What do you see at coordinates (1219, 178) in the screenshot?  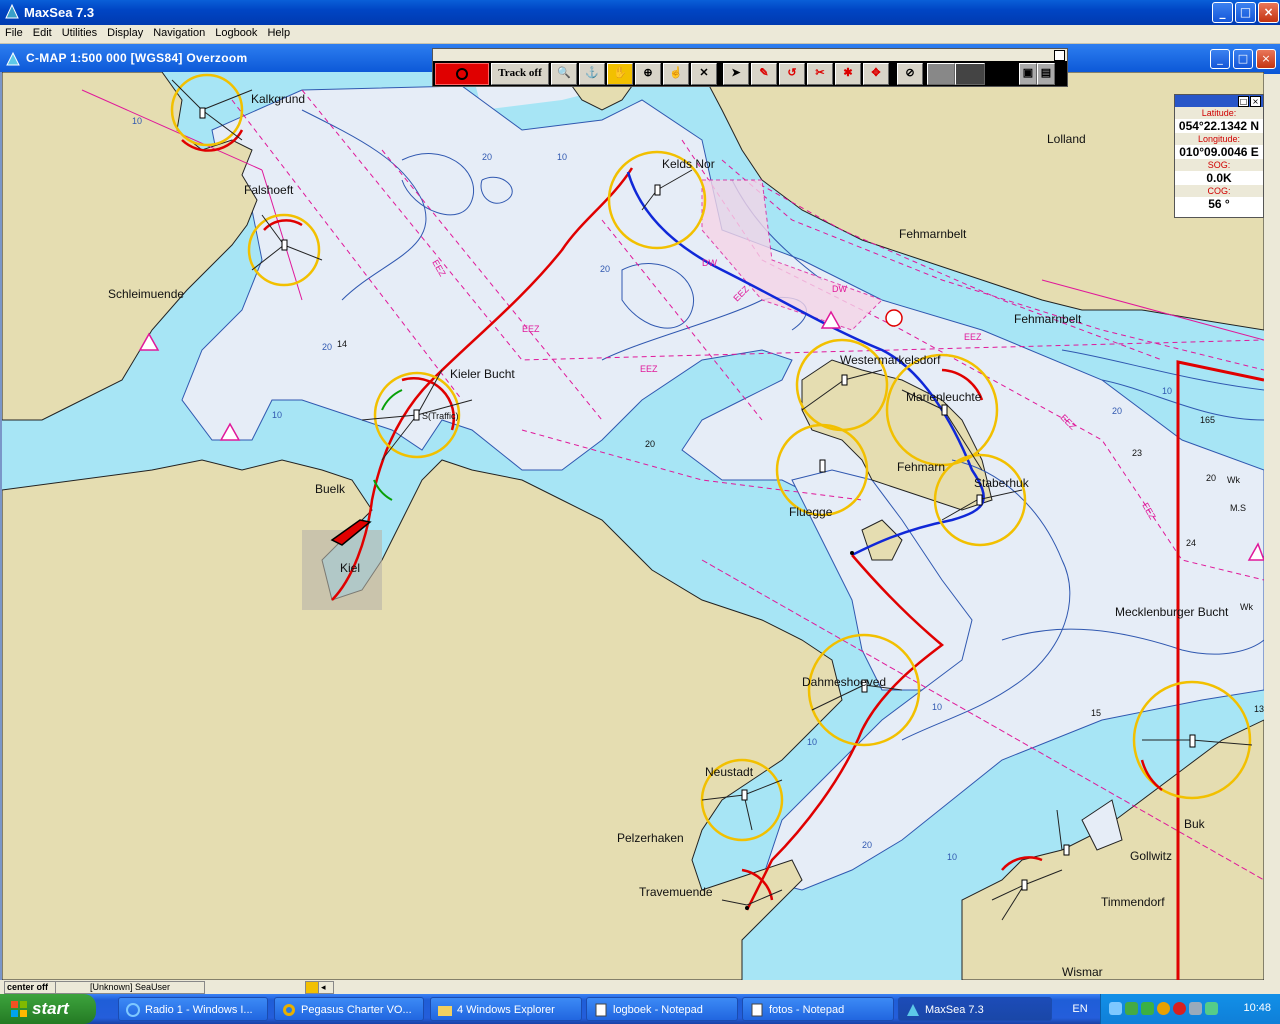 I see `sog-value: 0.0K` at bounding box center [1219, 178].